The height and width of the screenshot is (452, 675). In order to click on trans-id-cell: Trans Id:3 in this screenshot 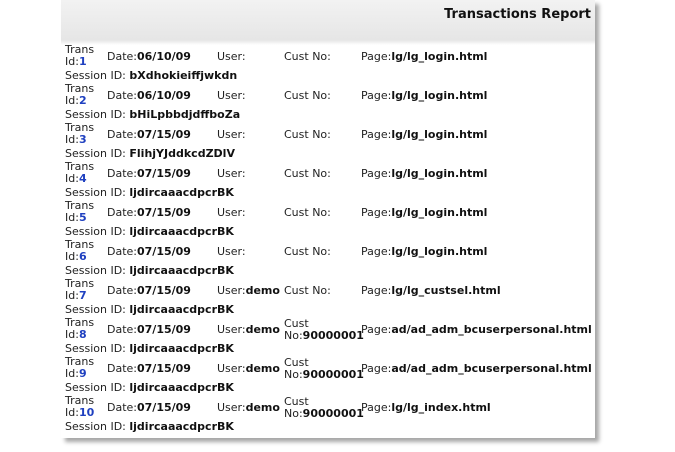, I will do `click(85, 134)`.